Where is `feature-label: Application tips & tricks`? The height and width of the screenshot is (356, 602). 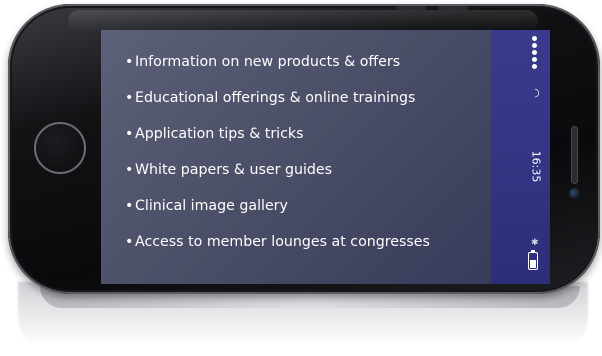 feature-label: Application tips & tricks is located at coordinates (219, 134).